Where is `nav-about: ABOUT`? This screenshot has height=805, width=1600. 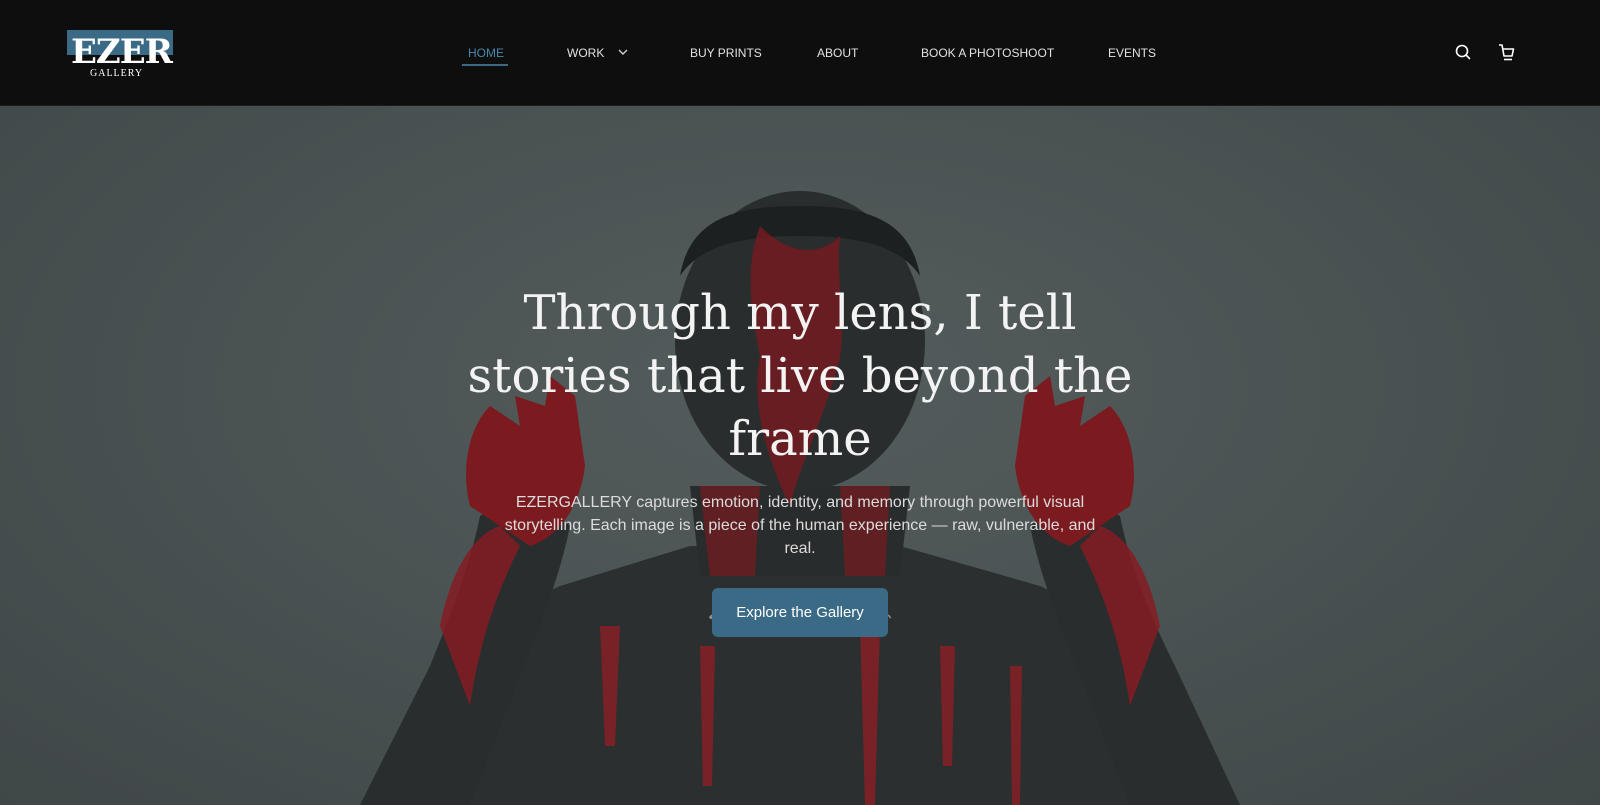
nav-about: ABOUT is located at coordinates (837, 53).